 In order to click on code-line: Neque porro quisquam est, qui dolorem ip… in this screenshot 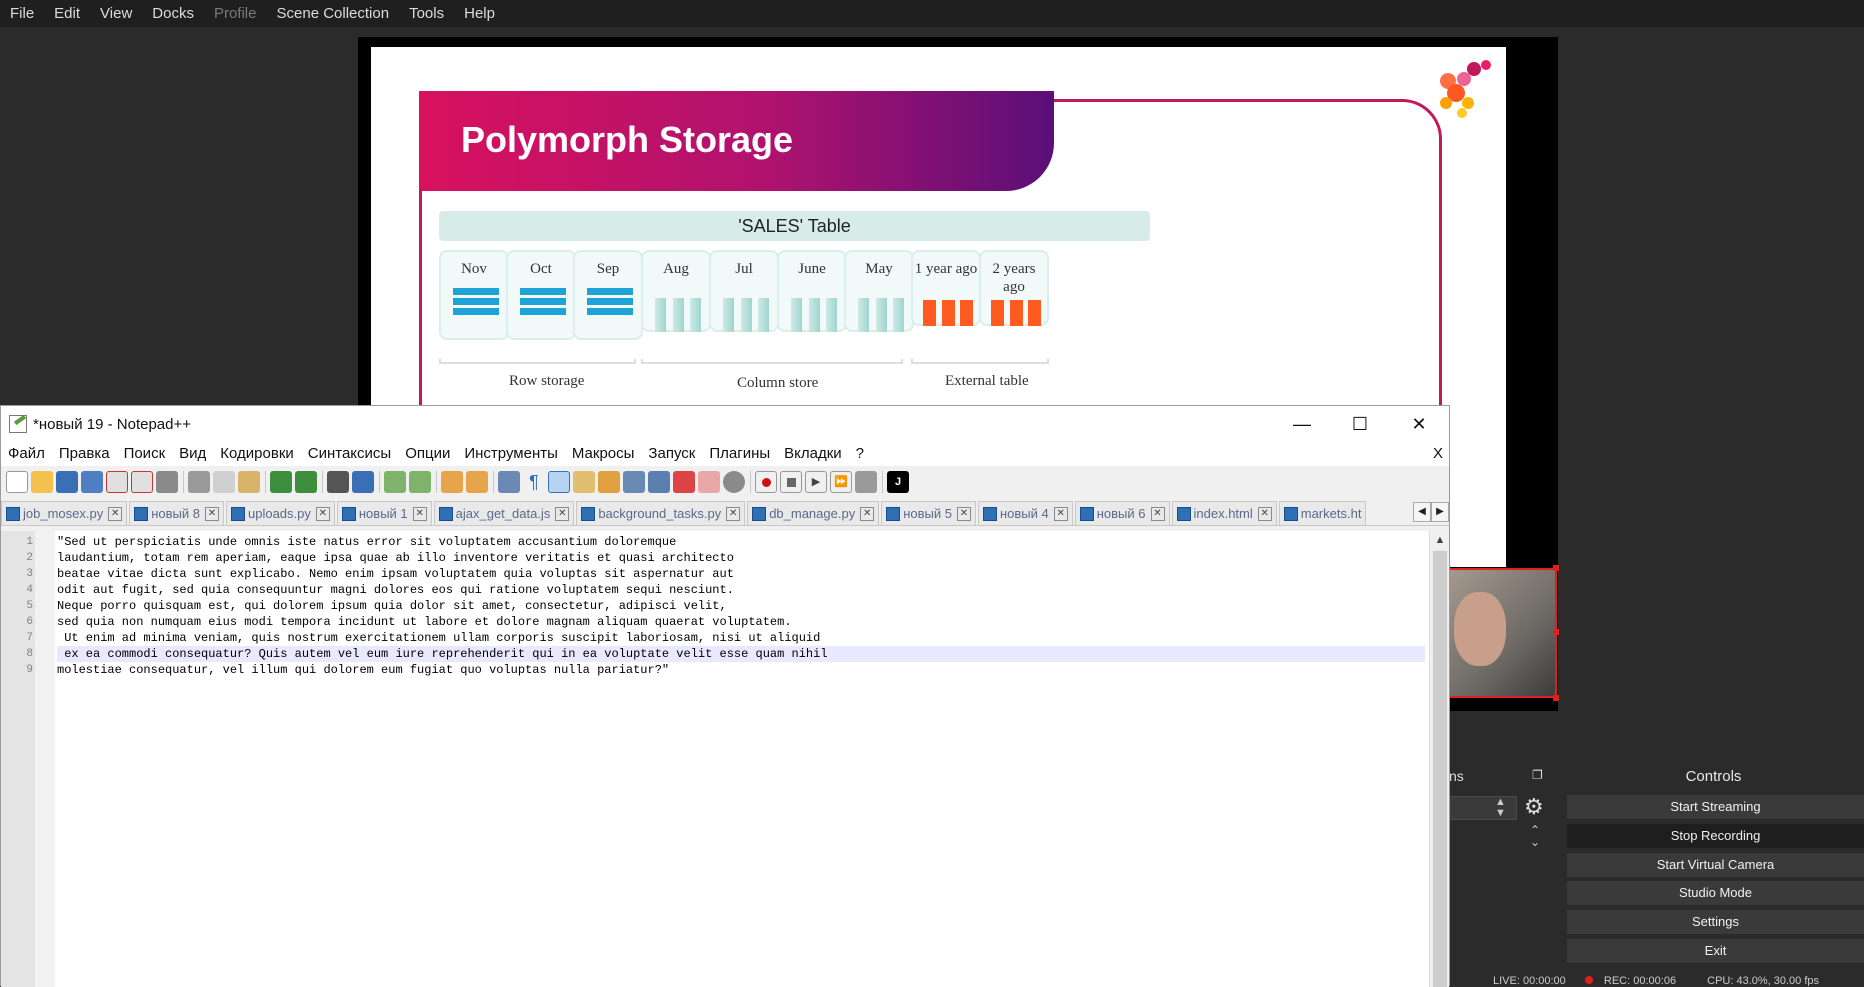, I will do `click(741, 606)`.